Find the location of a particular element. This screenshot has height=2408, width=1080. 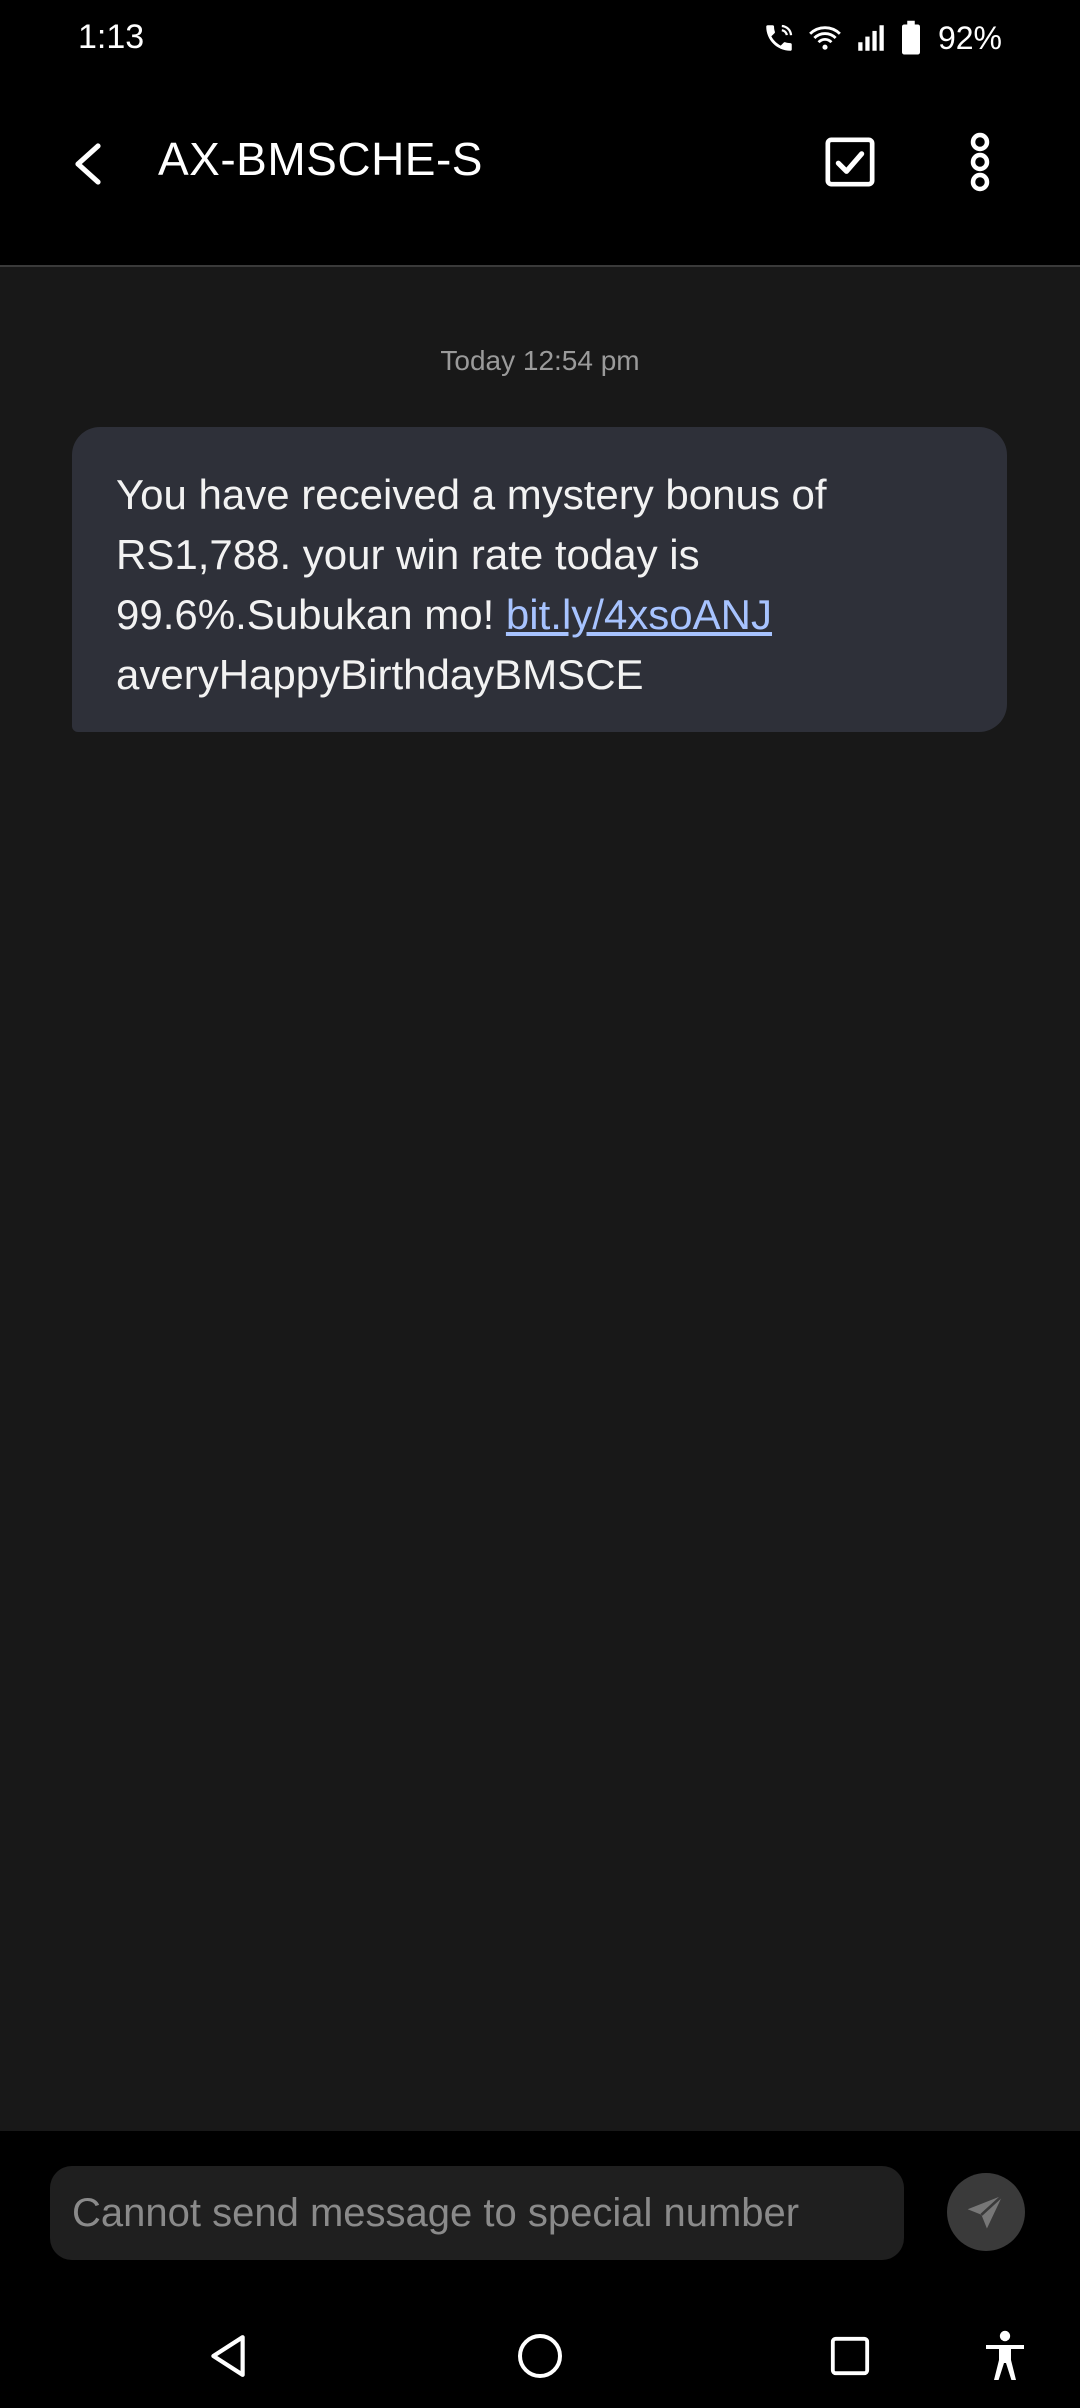

status-icons: 92% is located at coordinates (882, 38).